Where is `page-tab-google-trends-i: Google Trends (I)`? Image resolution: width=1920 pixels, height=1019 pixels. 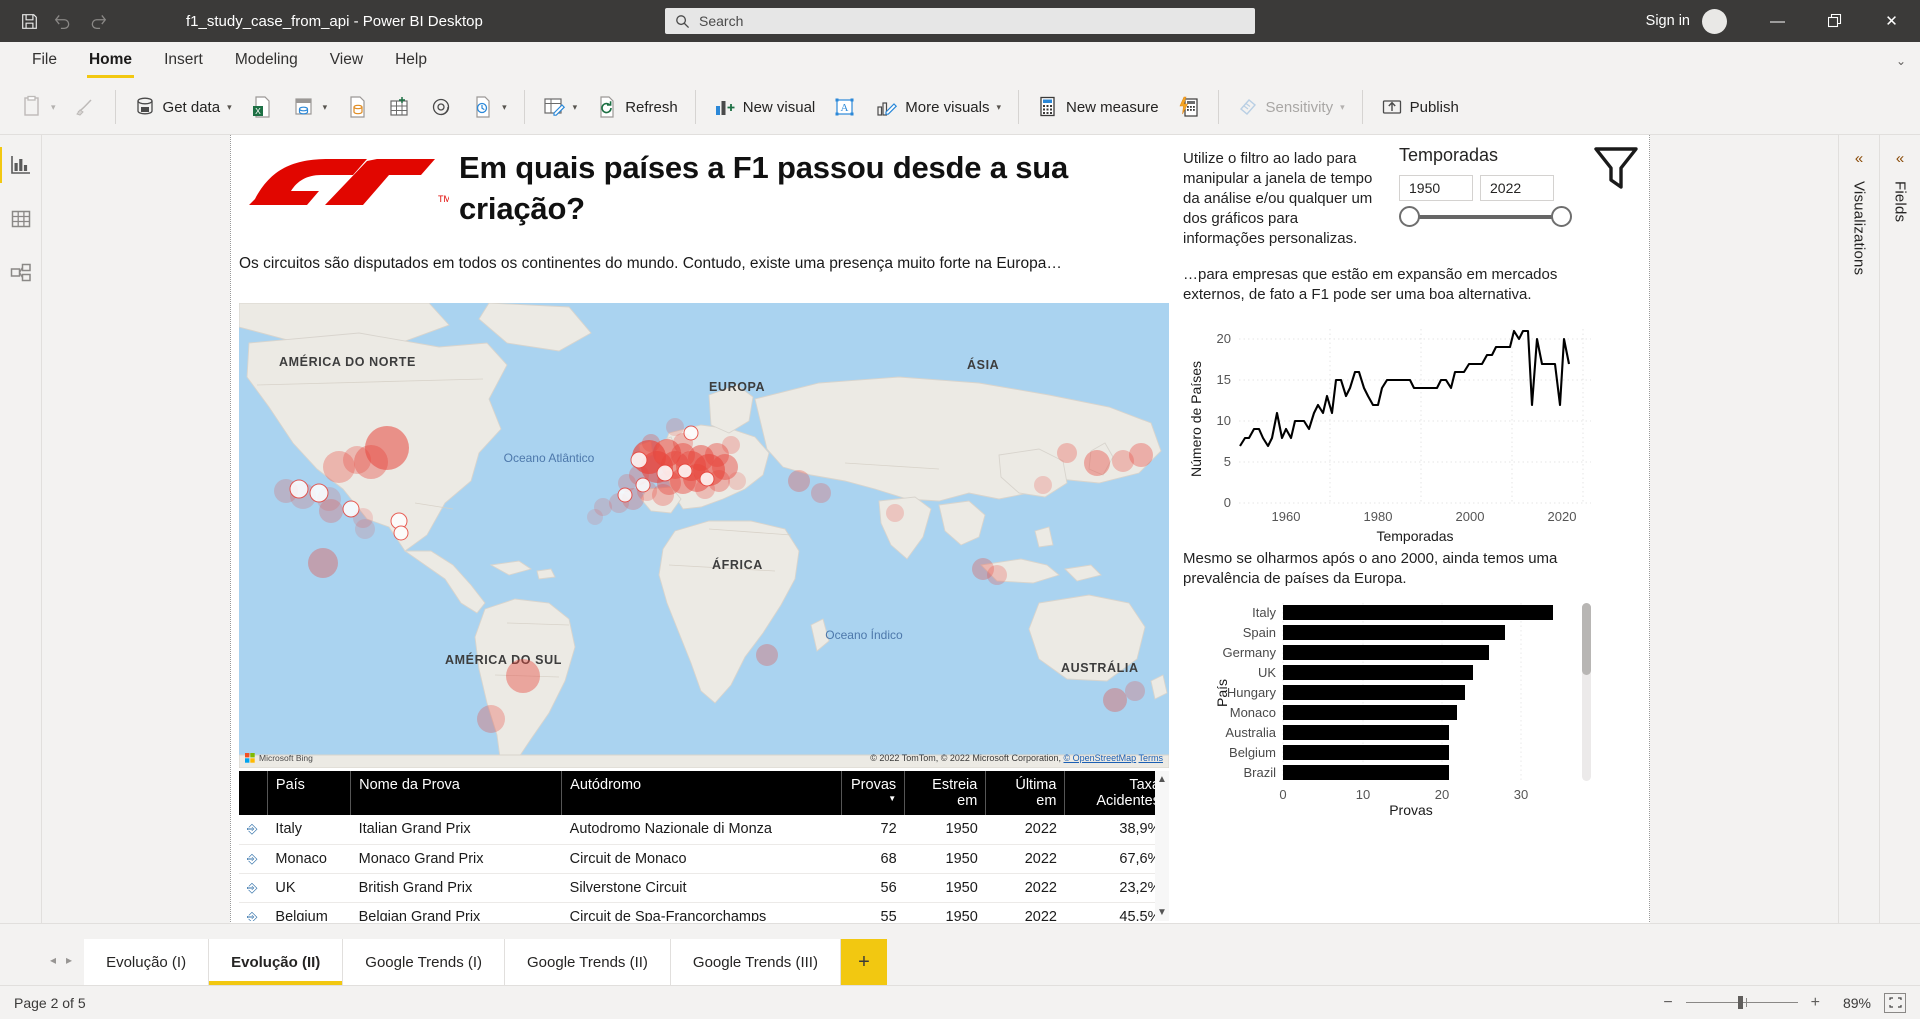 page-tab-google-trends-i: Google Trends (I) is located at coordinates (424, 962).